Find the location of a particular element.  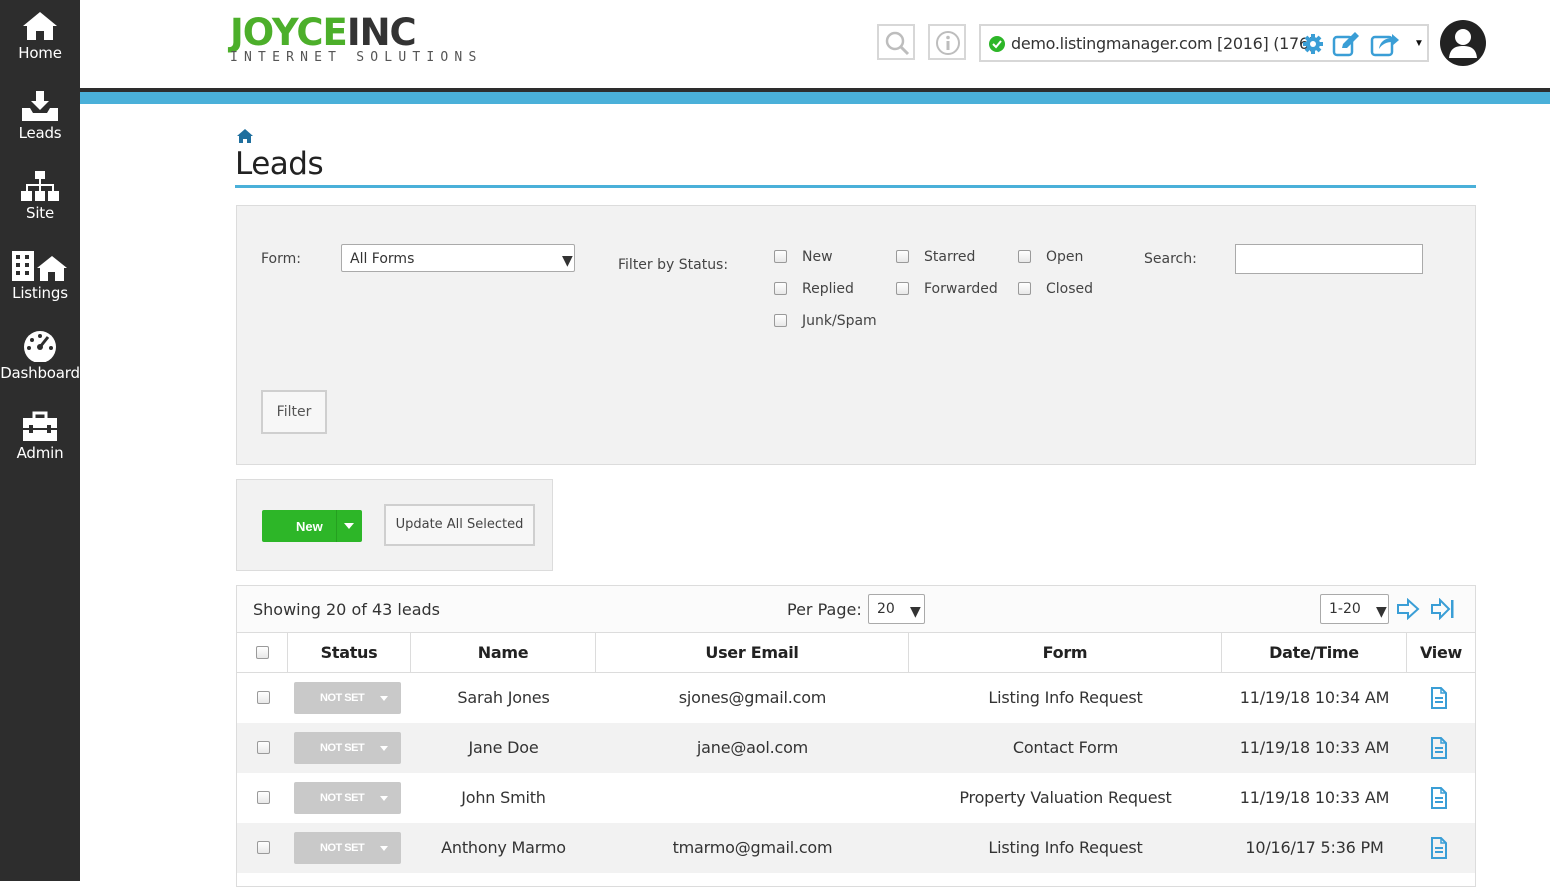

user-icon is located at coordinates (1463, 43).